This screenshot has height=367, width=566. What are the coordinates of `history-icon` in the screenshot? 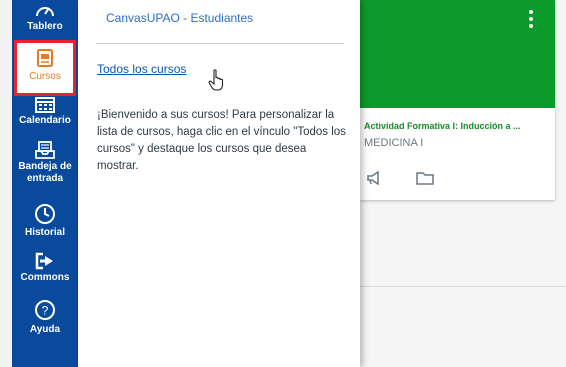 It's located at (45, 214).